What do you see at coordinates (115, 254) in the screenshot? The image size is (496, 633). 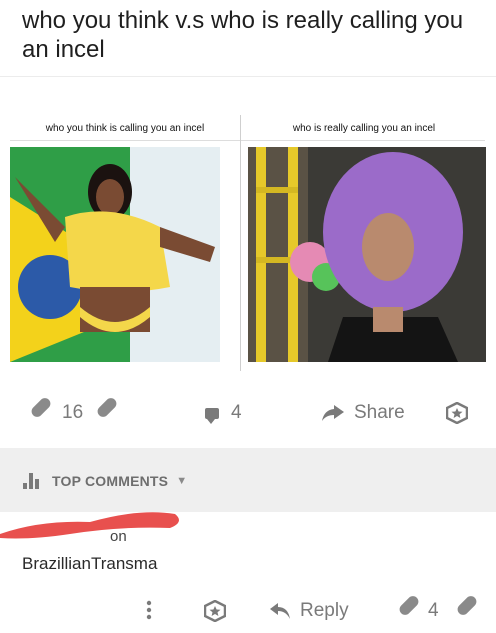 I see `left-photo` at bounding box center [115, 254].